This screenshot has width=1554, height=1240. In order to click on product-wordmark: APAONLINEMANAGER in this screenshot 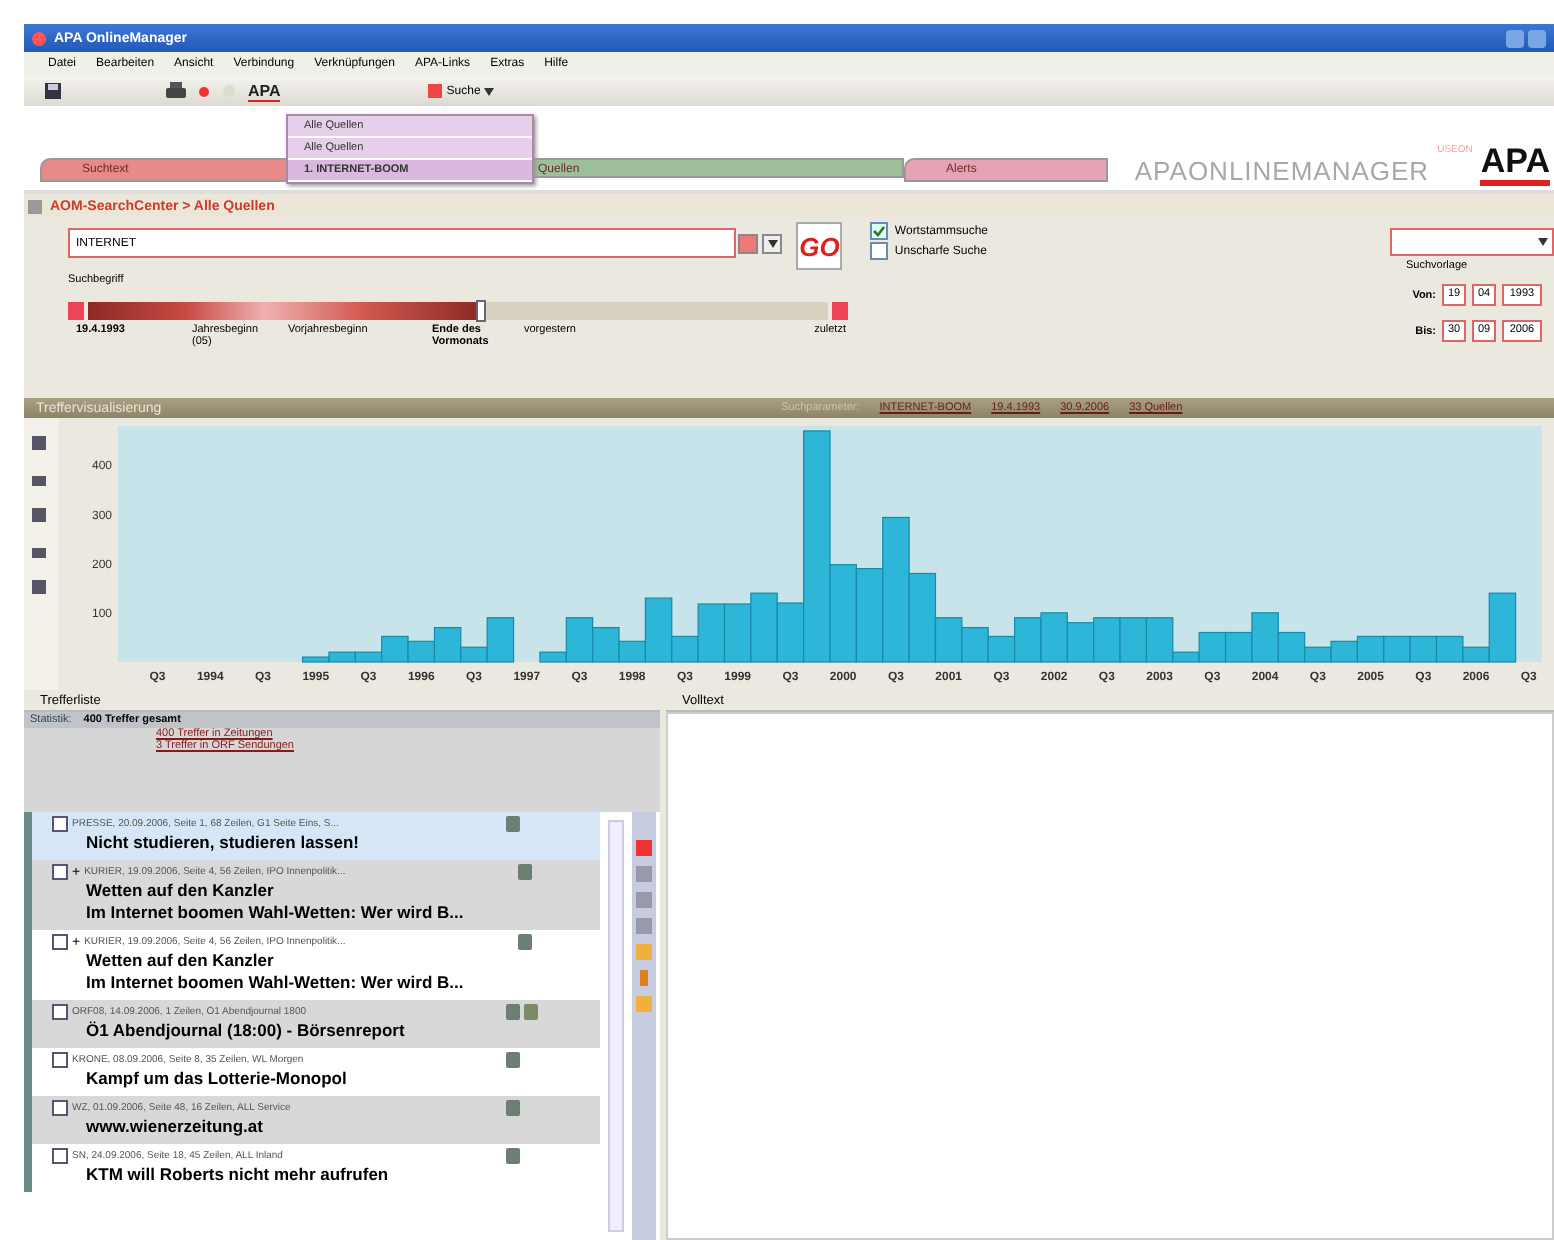, I will do `click(1282, 171)`.